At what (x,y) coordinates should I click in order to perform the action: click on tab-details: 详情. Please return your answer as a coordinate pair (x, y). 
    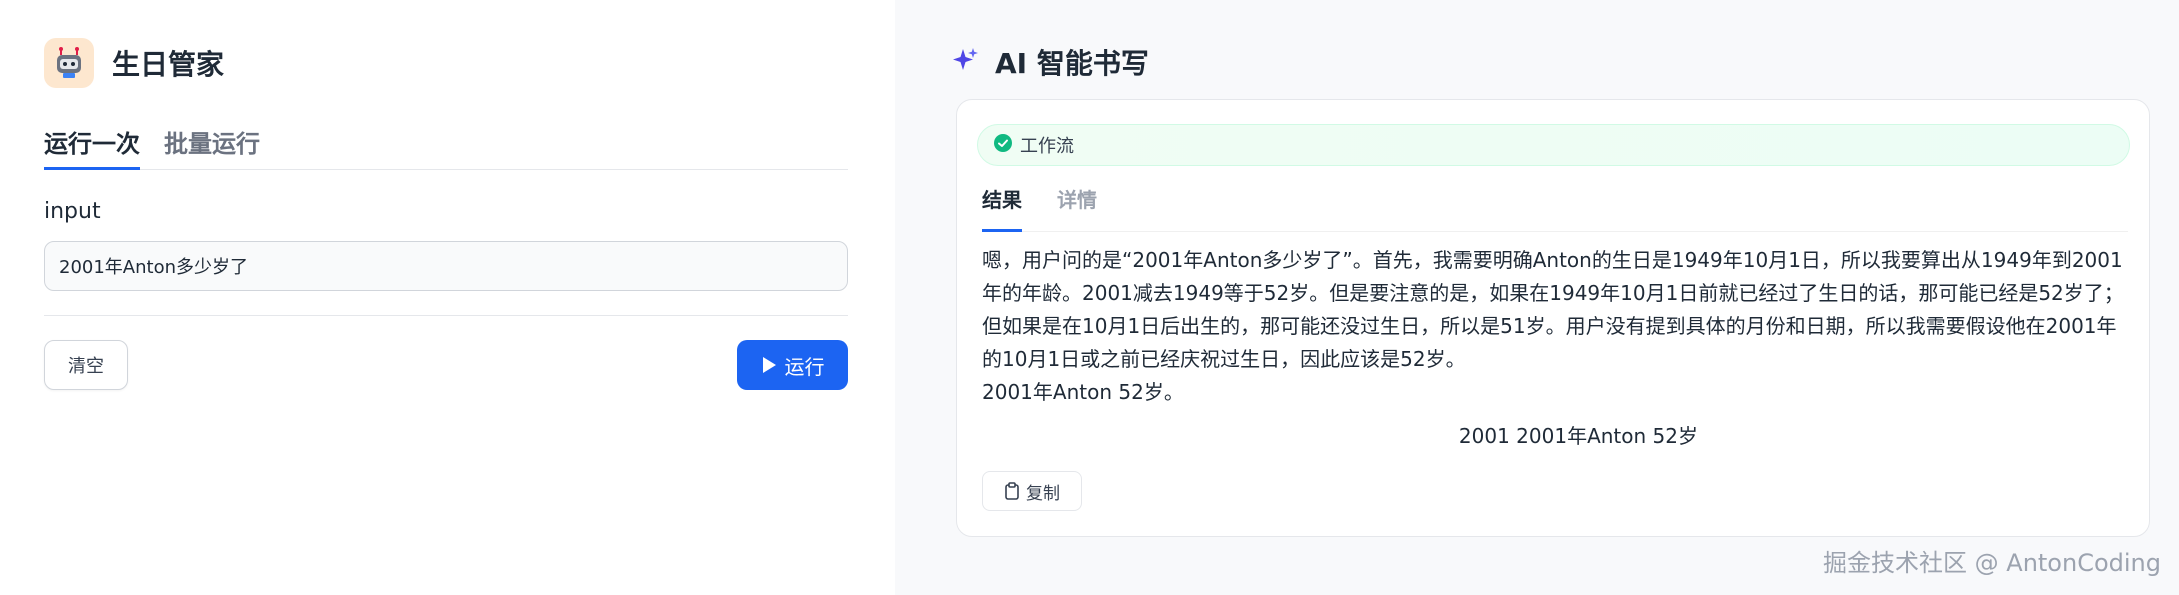
    Looking at the image, I should click on (1077, 198).